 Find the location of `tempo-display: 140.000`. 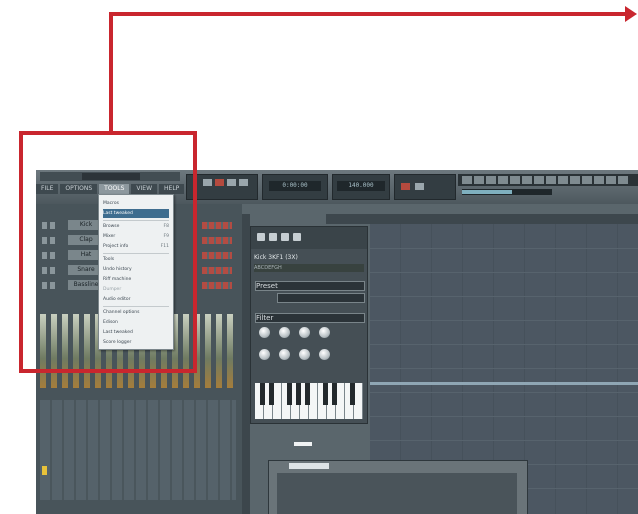

tempo-display: 140.000 is located at coordinates (361, 186).